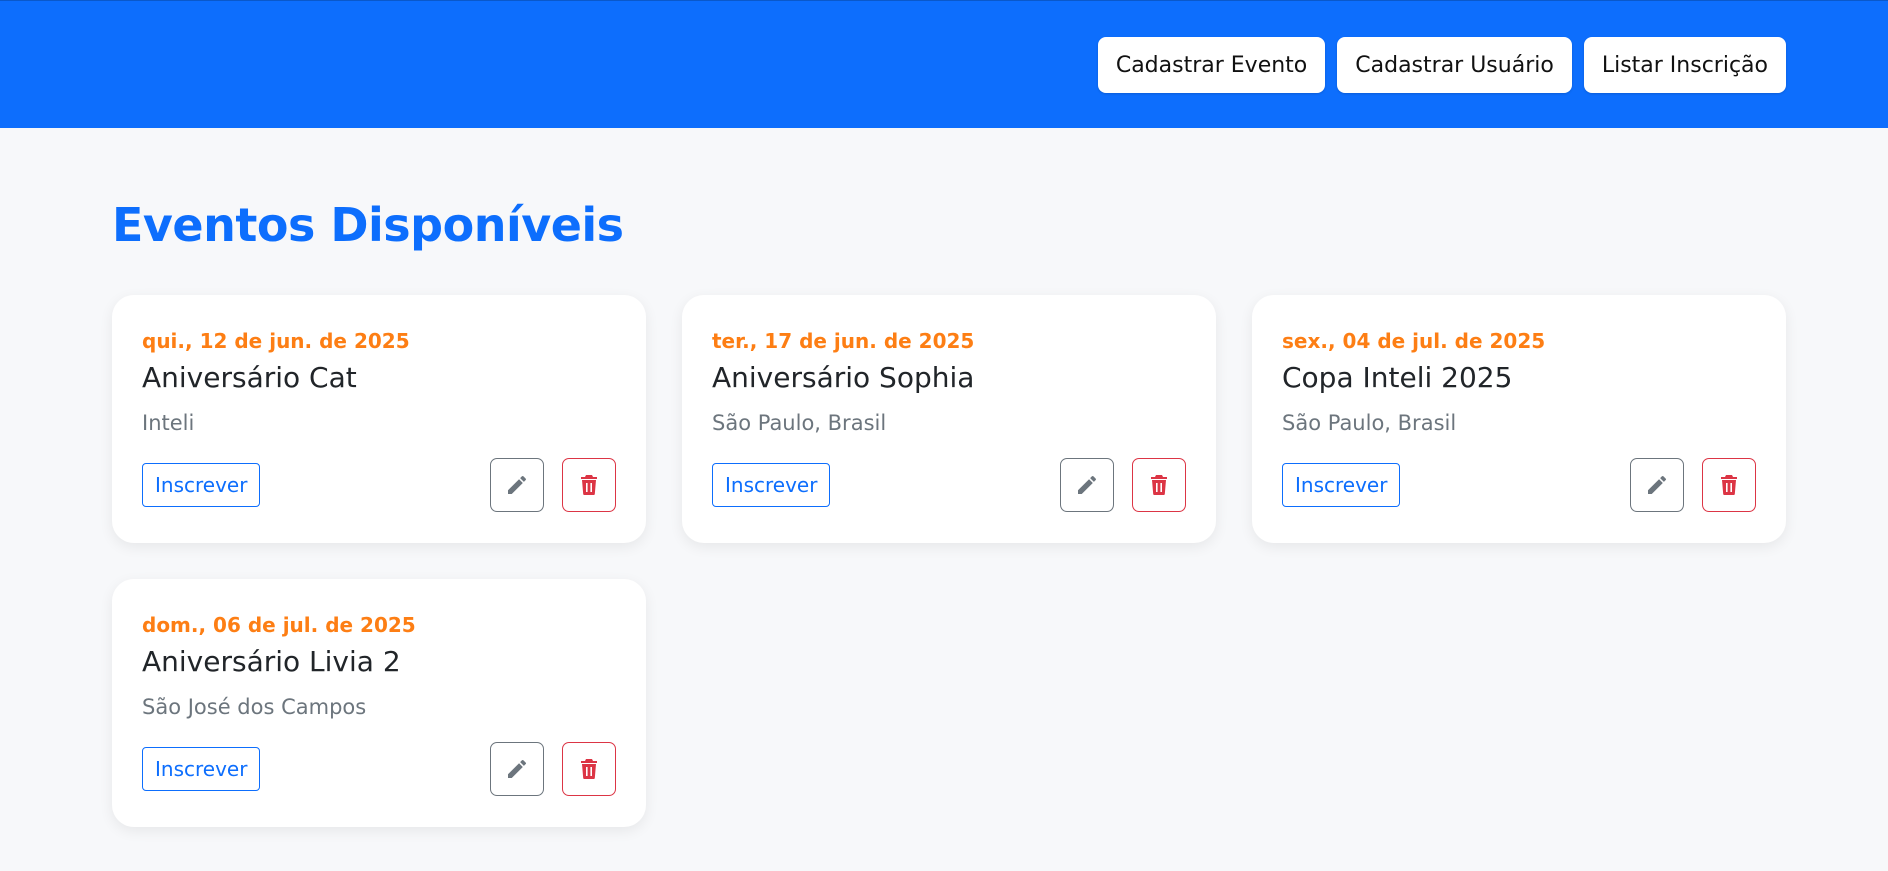  Describe the element at coordinates (1684, 65) in the screenshot. I see `listar-inscricao-button: Listar Inscrição` at that location.